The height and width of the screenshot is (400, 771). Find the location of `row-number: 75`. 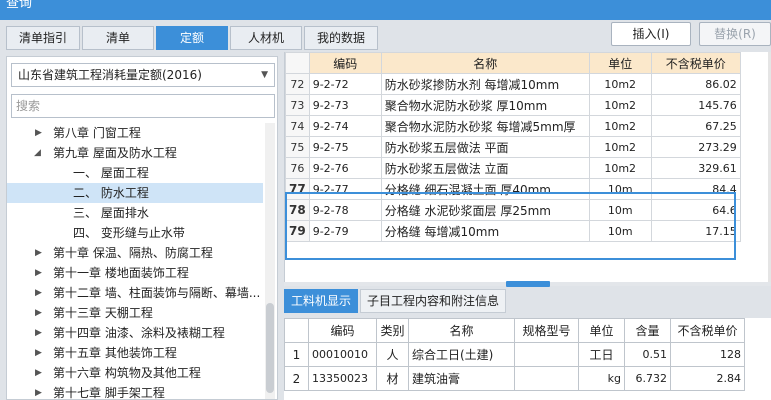

row-number: 75 is located at coordinates (297, 147).